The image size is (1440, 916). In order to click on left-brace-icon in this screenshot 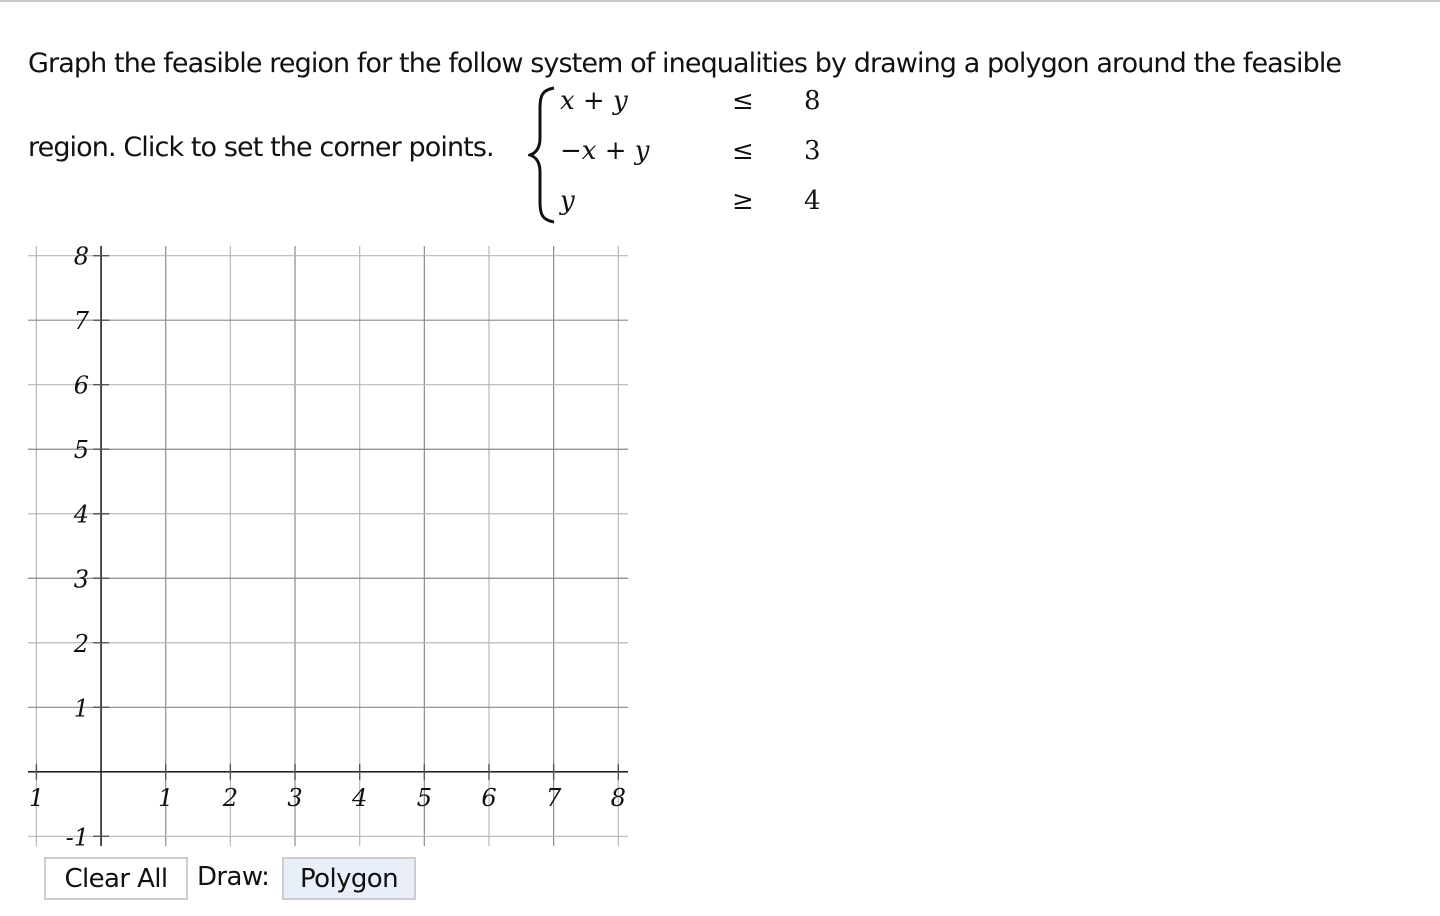, I will do `click(541, 155)`.